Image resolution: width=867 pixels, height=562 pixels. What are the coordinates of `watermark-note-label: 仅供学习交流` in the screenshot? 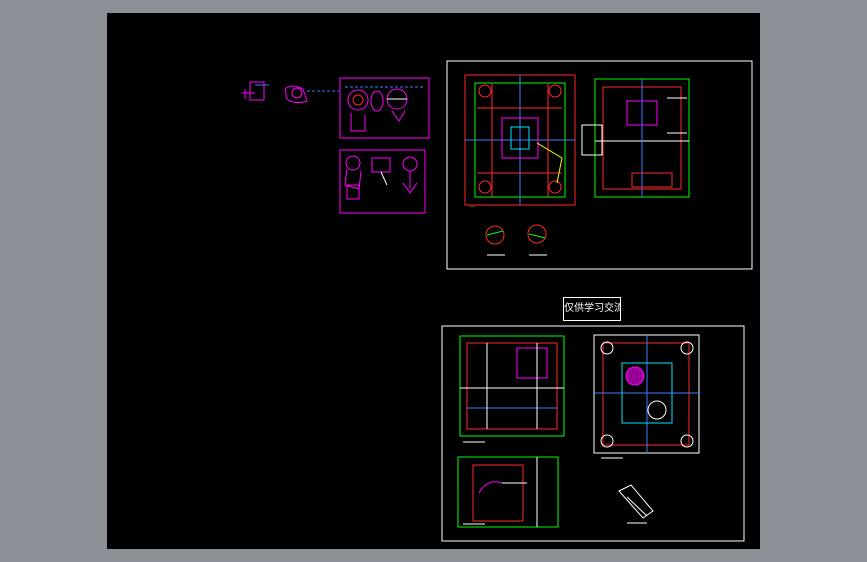 It's located at (592, 309).